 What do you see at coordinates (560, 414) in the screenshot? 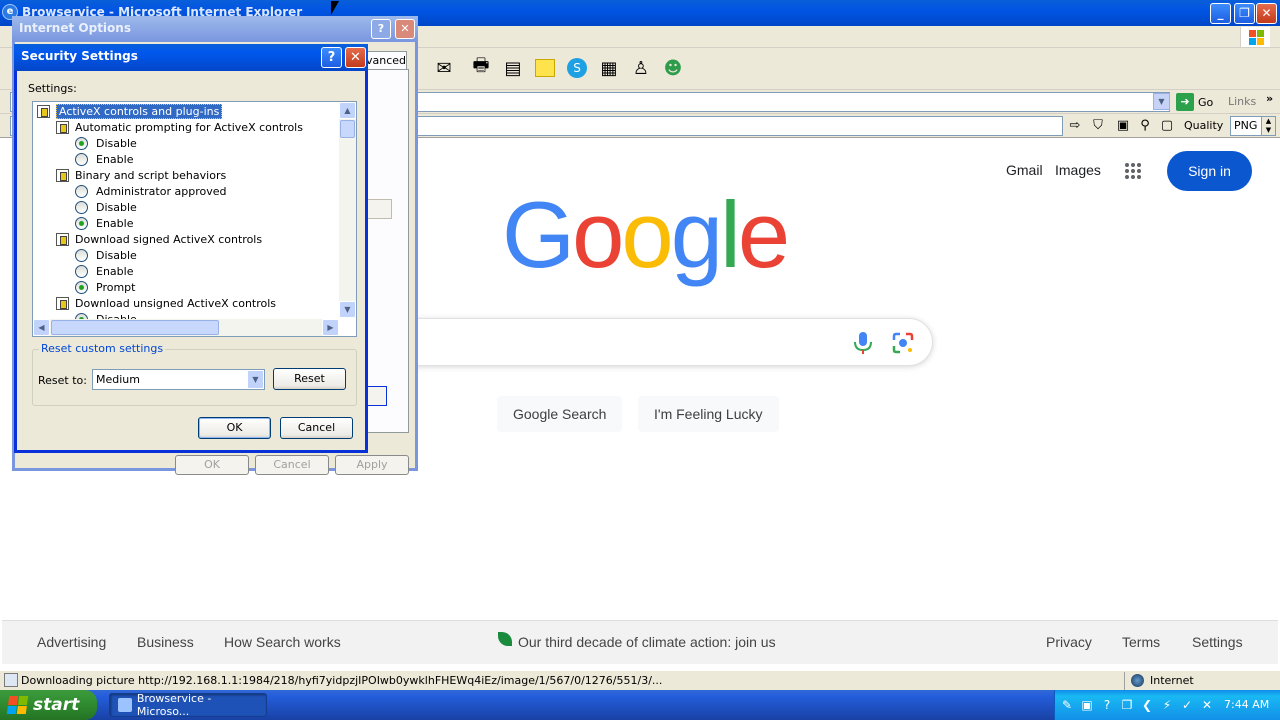
I see `google-search-button: Google Search` at bounding box center [560, 414].